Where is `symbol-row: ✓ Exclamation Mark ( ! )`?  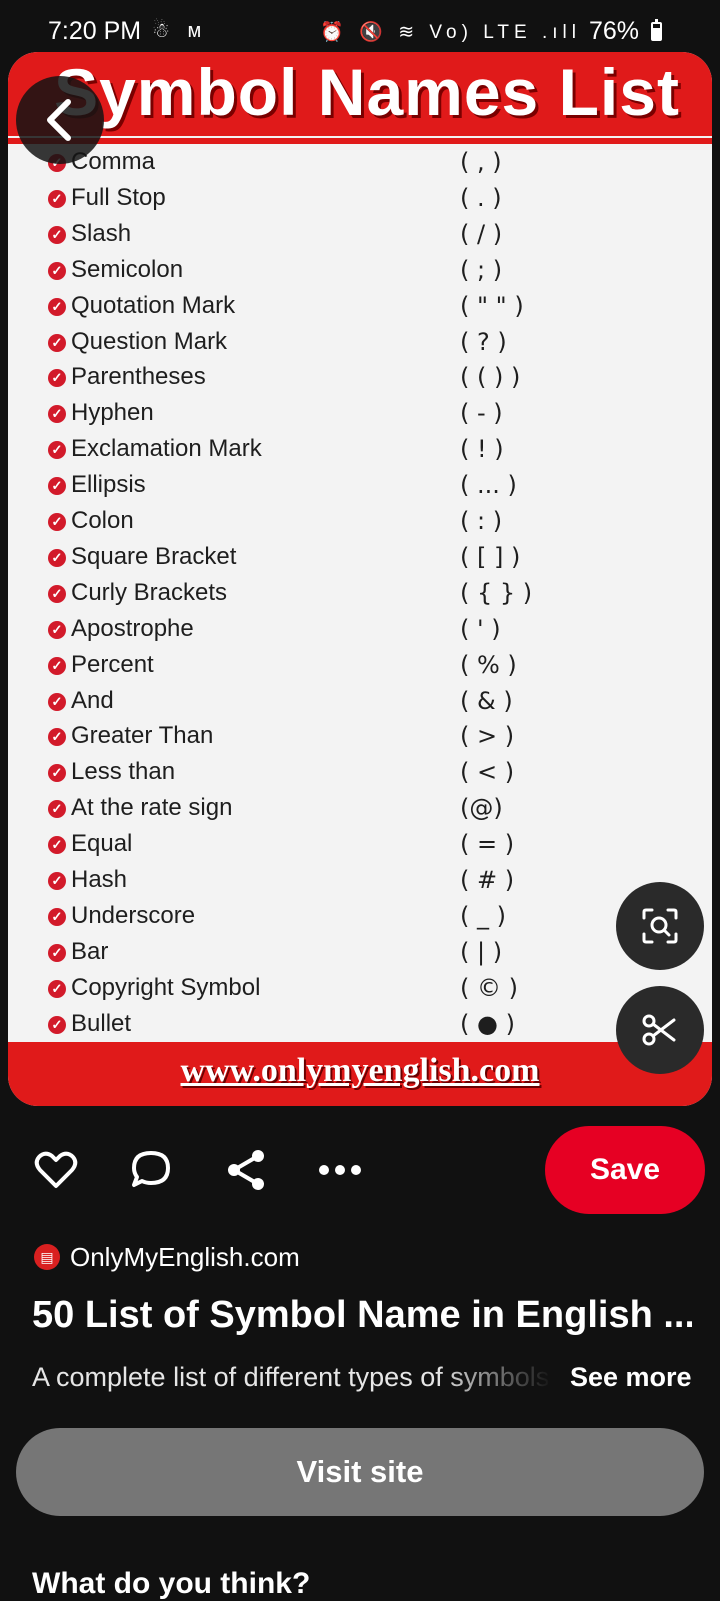
symbol-row: ✓ Exclamation Mark ( ! ) is located at coordinates (360, 453).